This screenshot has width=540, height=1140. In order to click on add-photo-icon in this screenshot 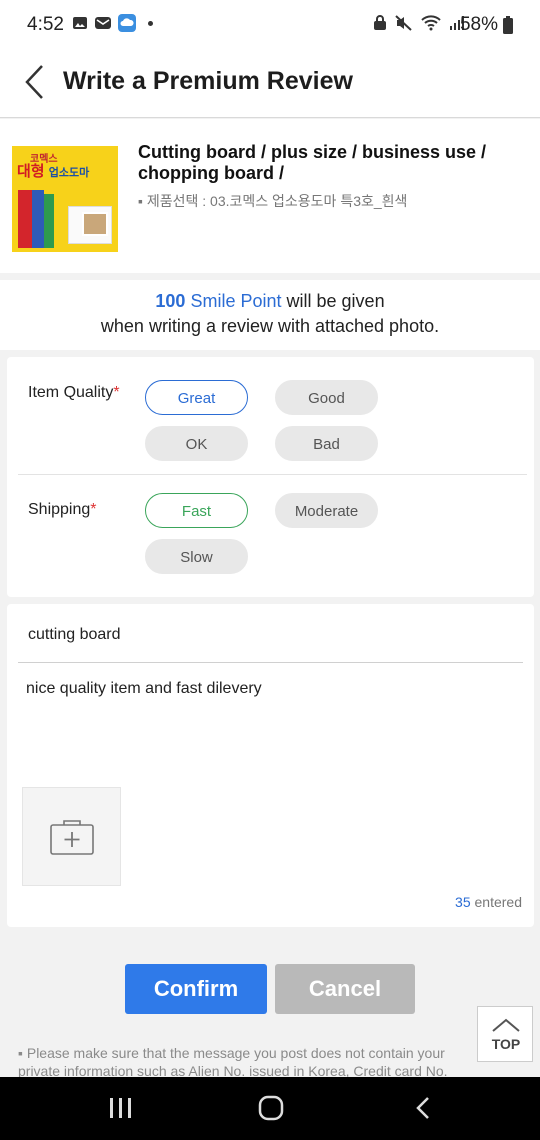, I will do `click(72, 837)`.